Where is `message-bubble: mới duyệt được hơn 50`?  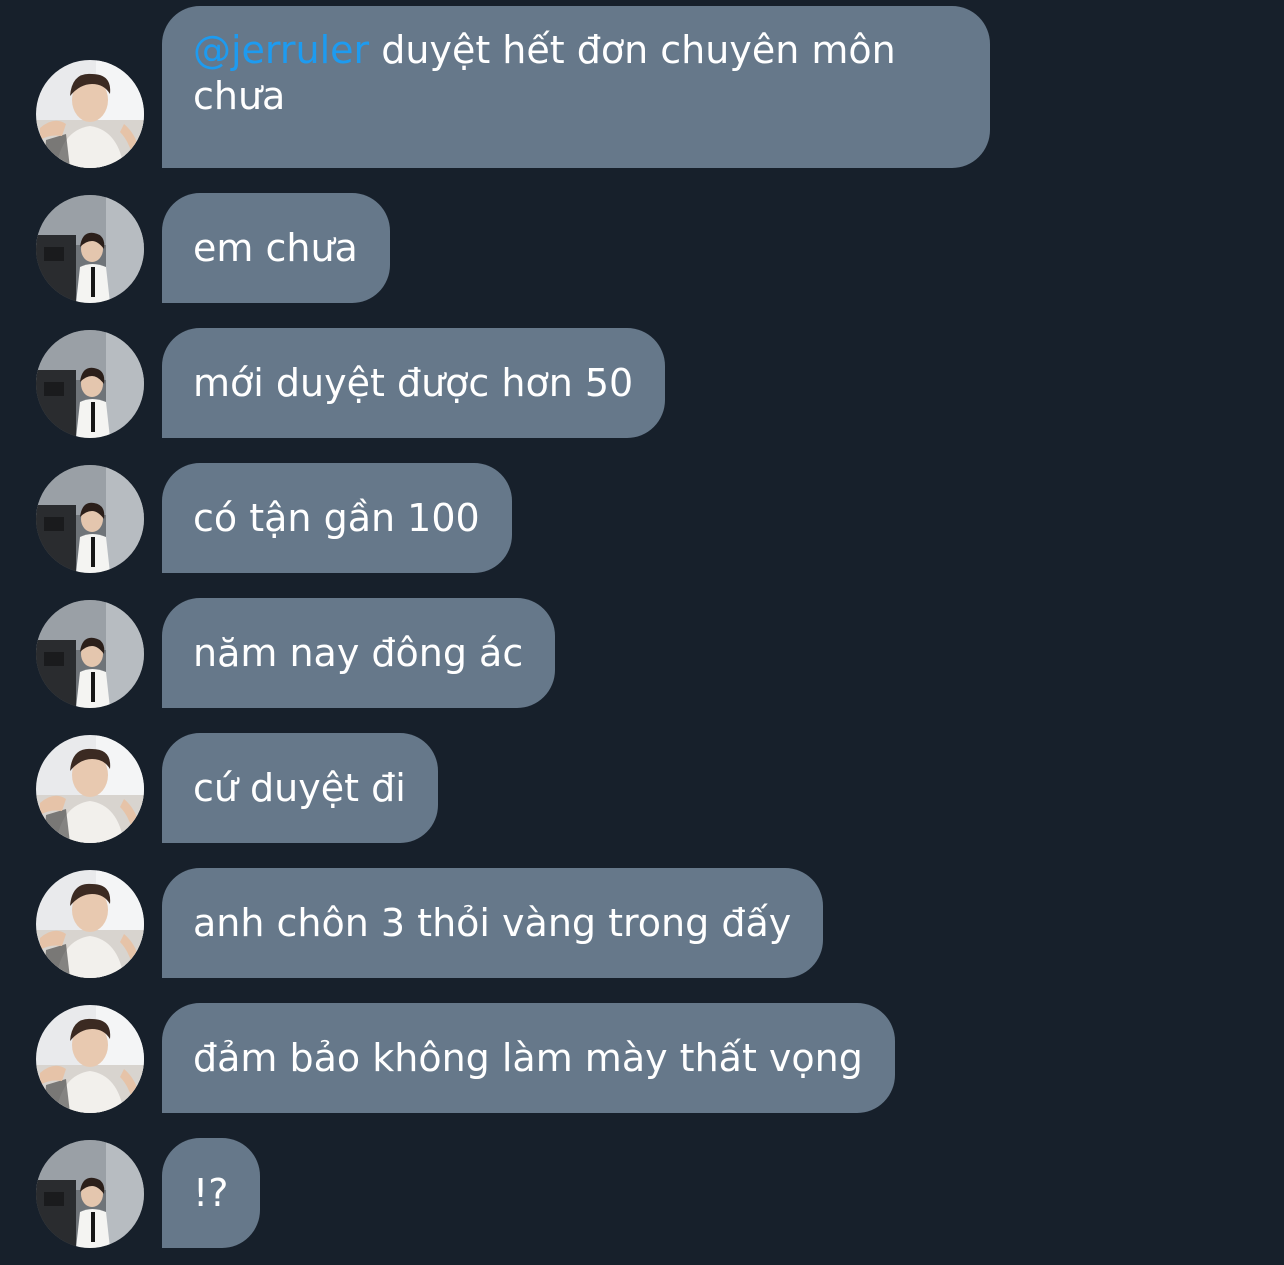
message-bubble: mới duyệt được hơn 50 is located at coordinates (414, 383).